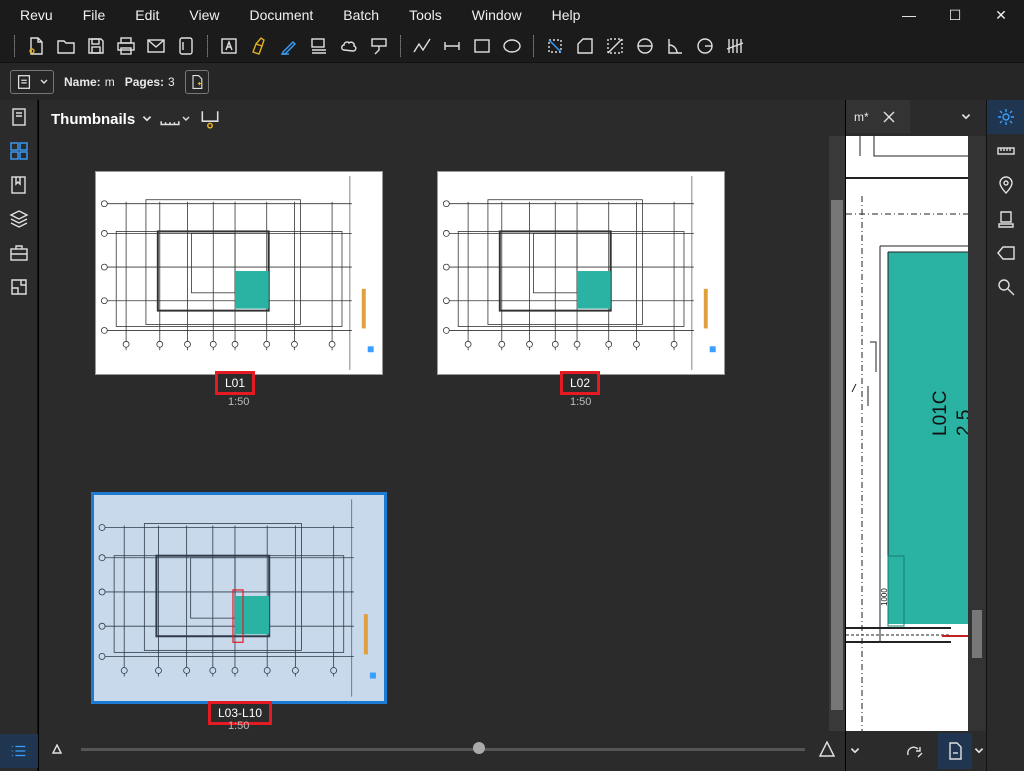 The height and width of the screenshot is (771, 1024). I want to click on document-mode-button, so click(955, 751).